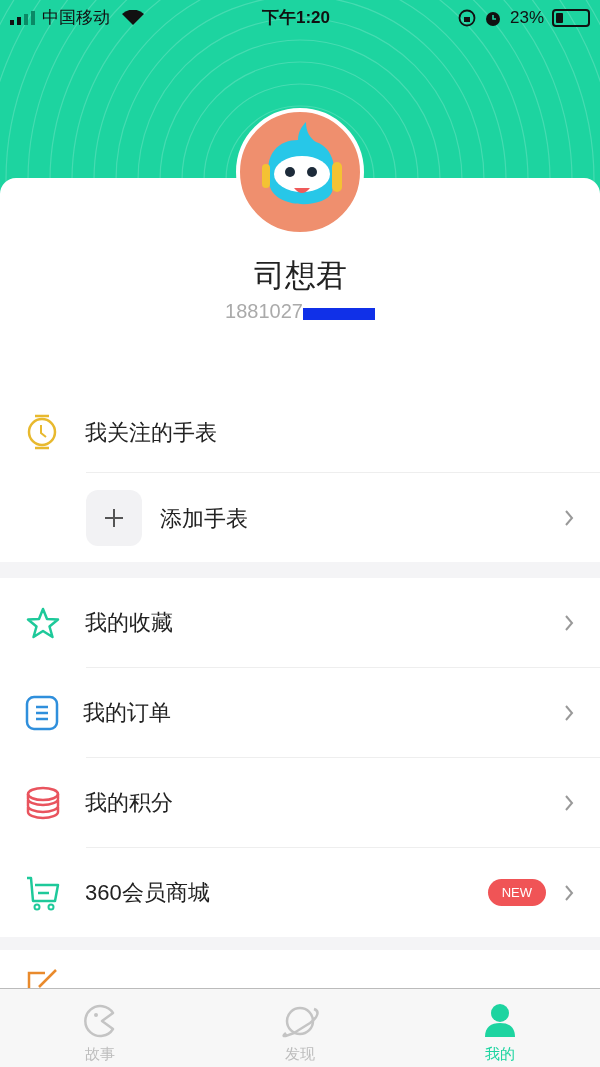 This screenshot has height=1067, width=600. What do you see at coordinates (42, 712) in the screenshot?
I see `list-document-icon` at bounding box center [42, 712].